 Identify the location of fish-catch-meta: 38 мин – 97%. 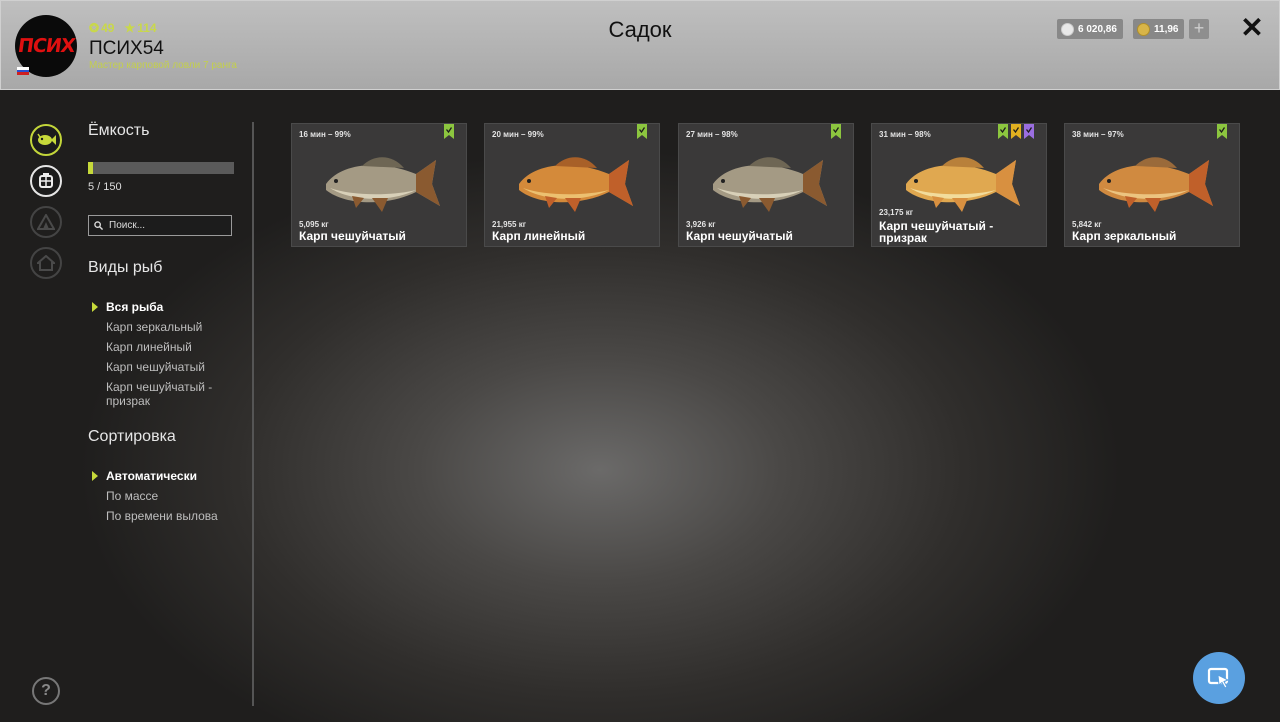
(1098, 134).